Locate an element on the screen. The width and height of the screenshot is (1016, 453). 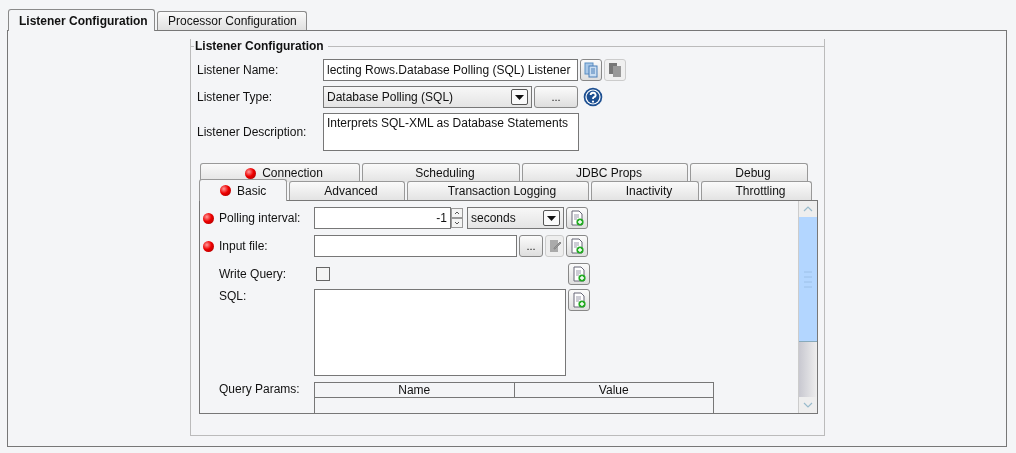
sql-field is located at coordinates (440, 332).